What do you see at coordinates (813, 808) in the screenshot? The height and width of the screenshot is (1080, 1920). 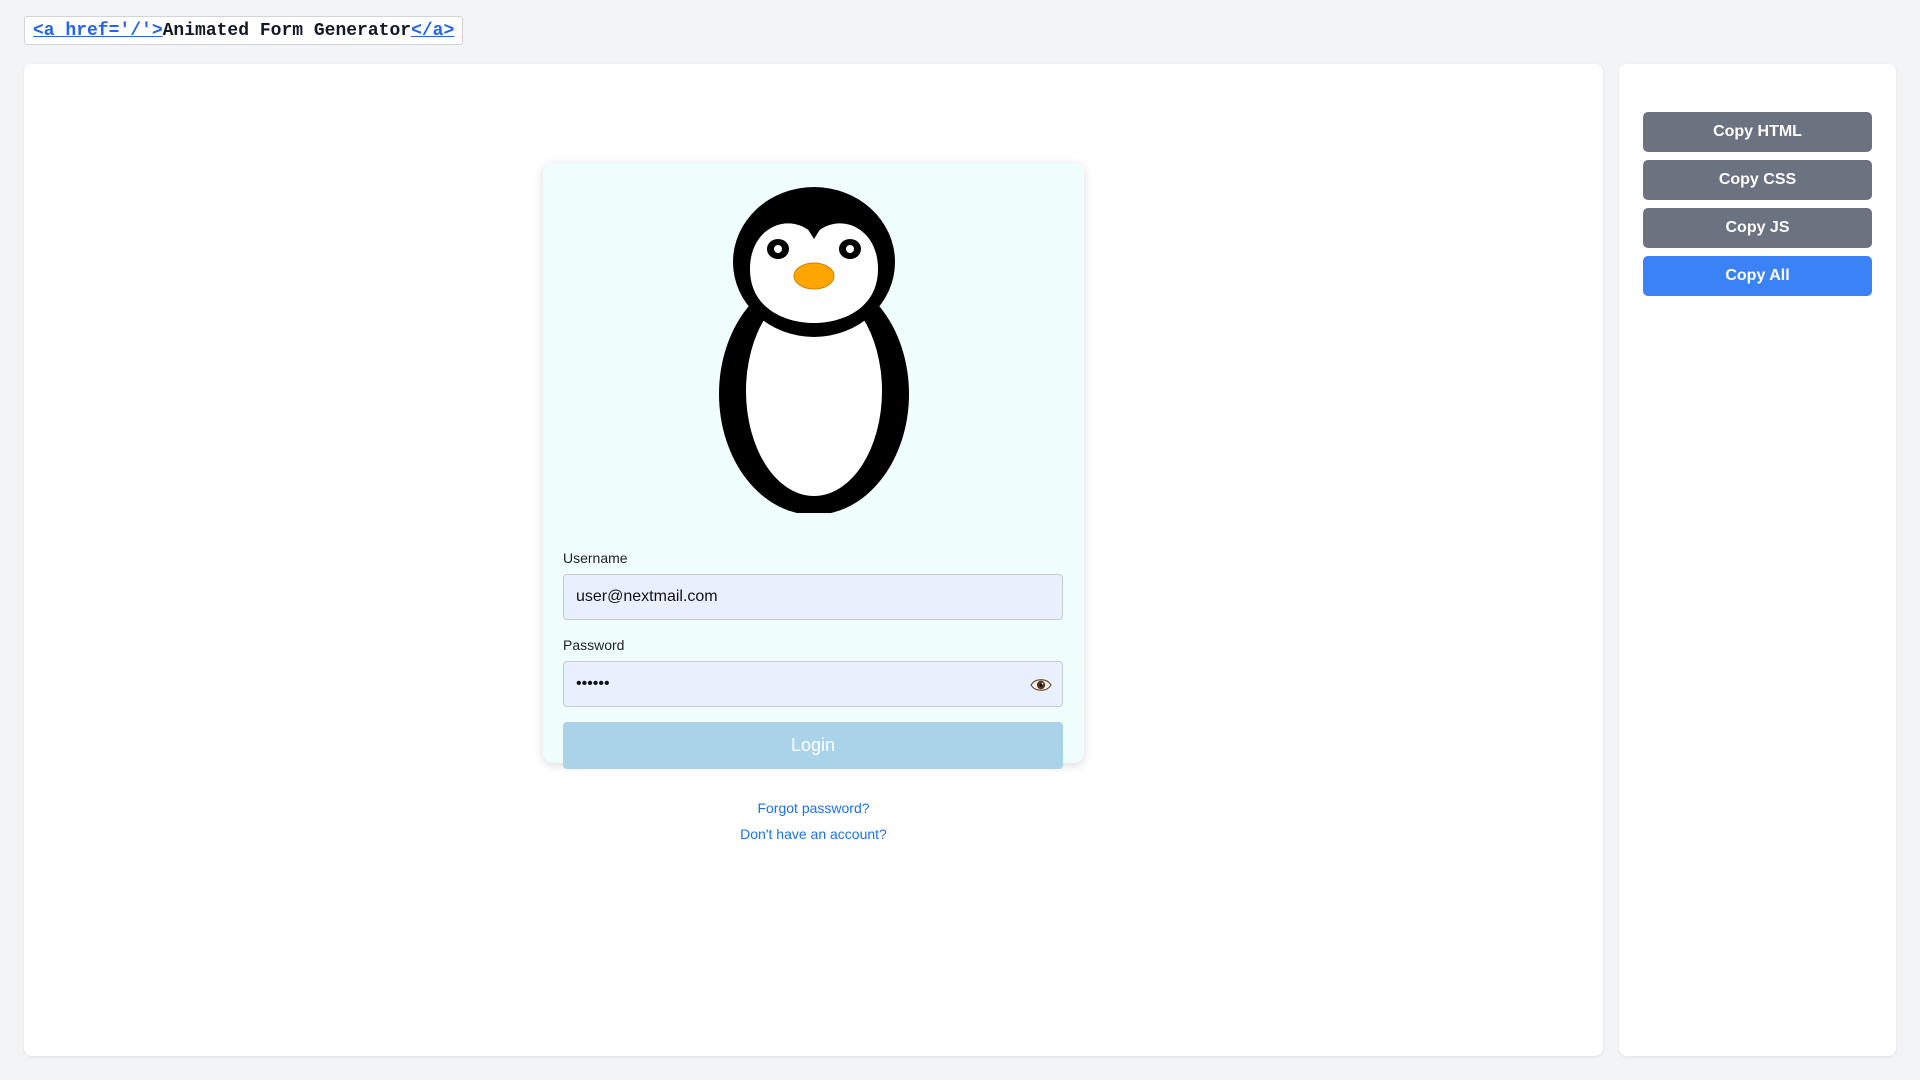 I see `forgot-password-link: Forgot password?` at bounding box center [813, 808].